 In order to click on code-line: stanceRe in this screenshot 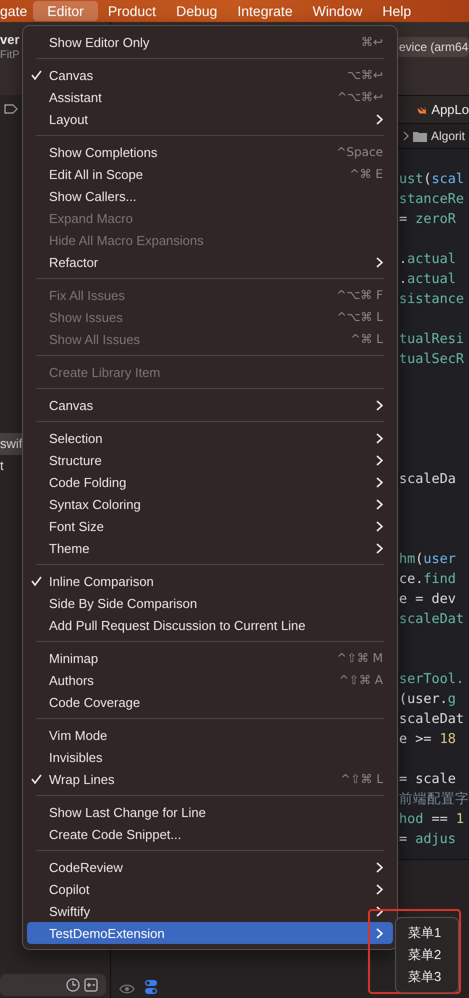, I will do `click(432, 199)`.